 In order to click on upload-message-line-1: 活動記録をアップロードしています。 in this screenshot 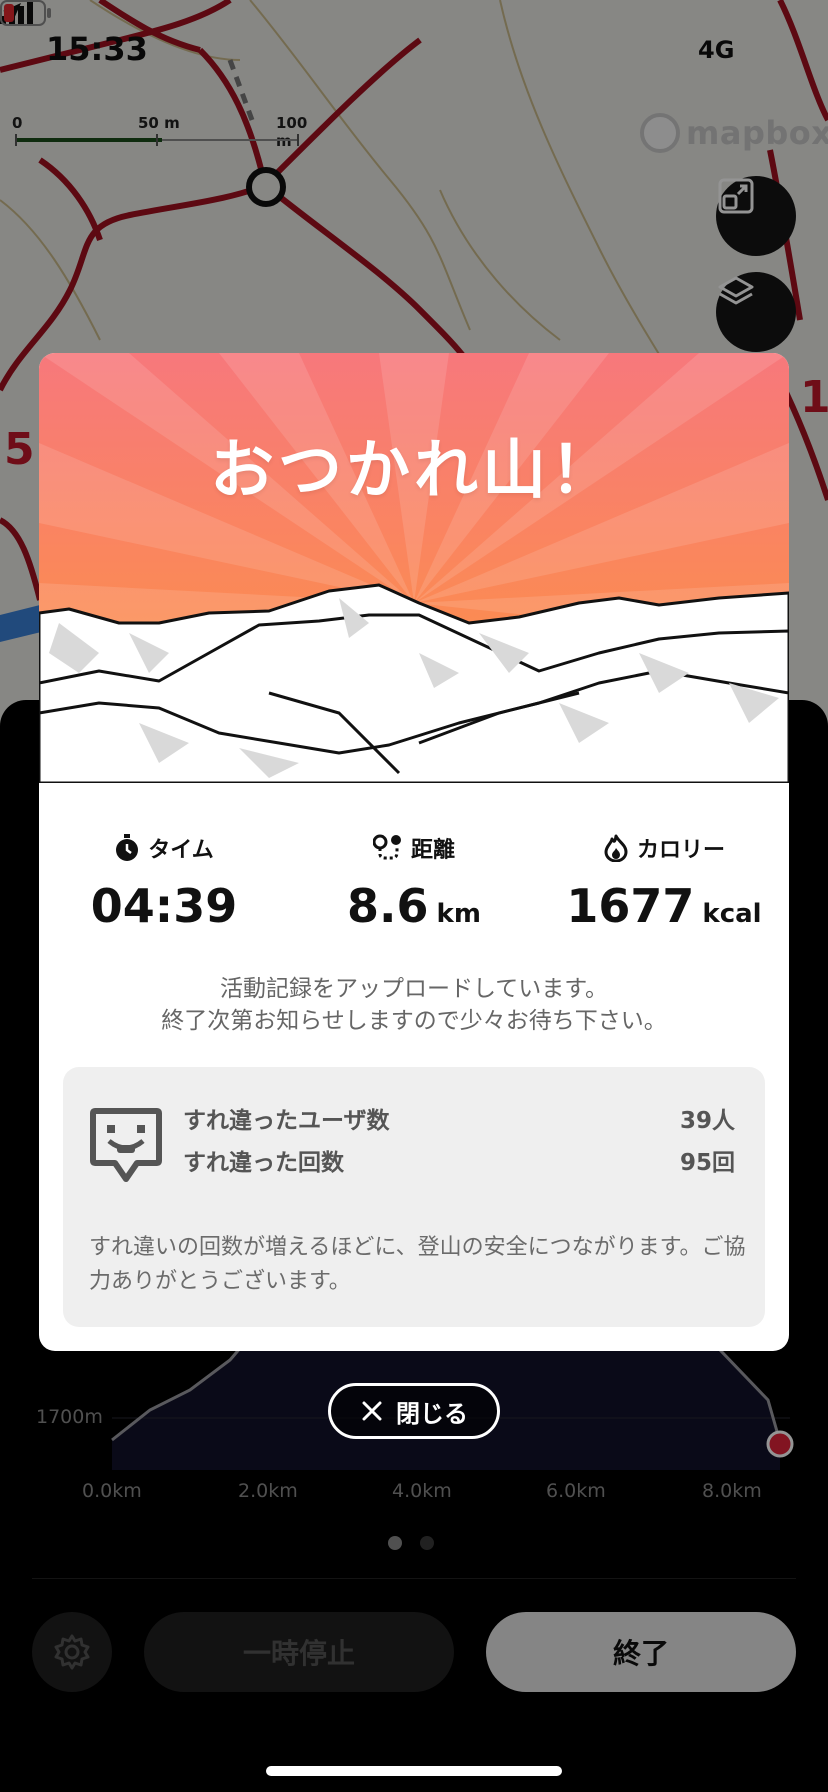, I will do `click(413, 989)`.